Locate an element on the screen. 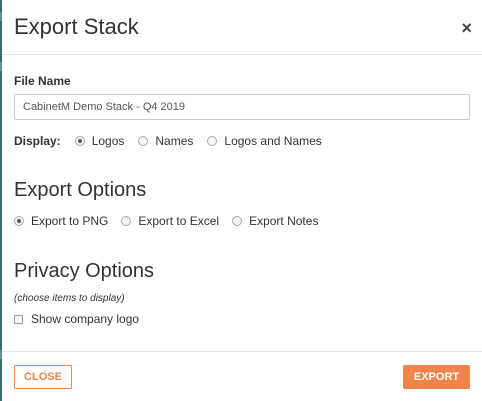  export-option-excel: Export to Excel is located at coordinates (170, 221).